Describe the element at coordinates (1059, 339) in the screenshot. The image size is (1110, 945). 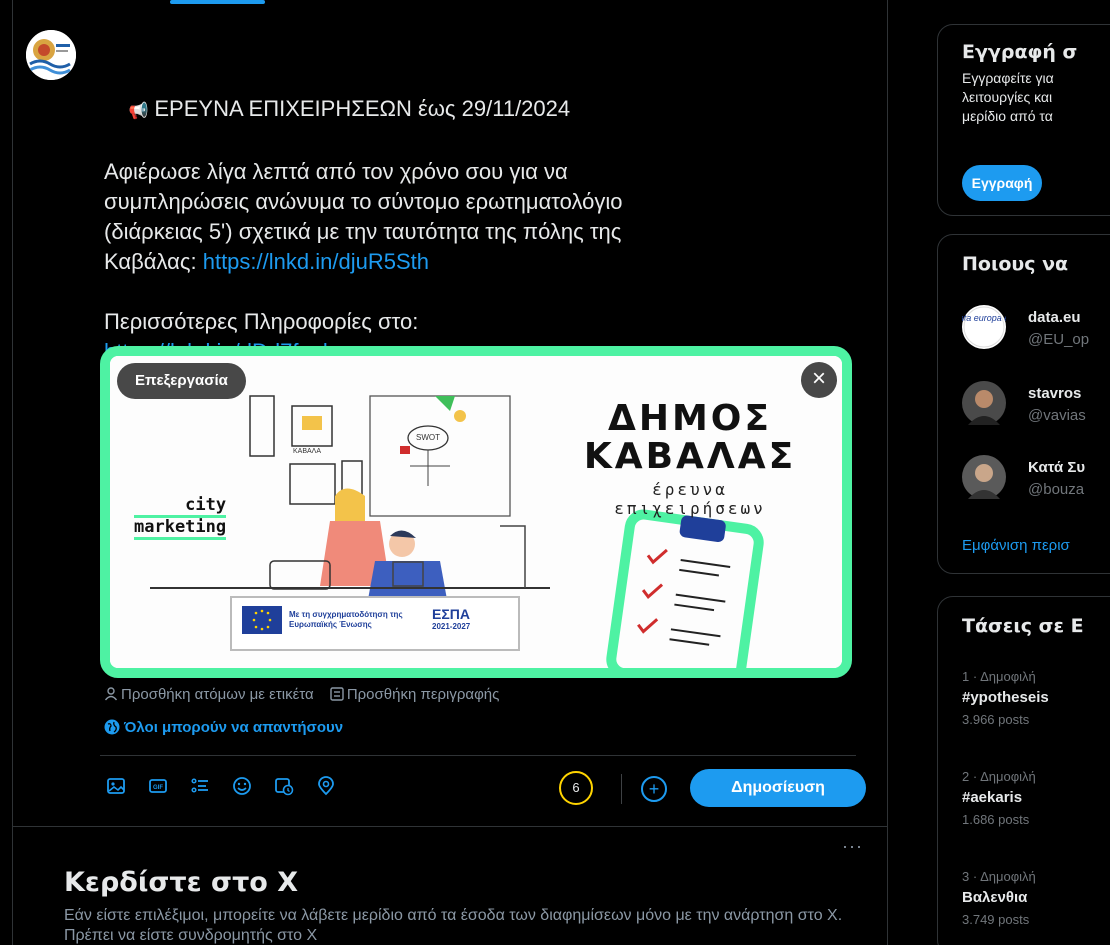
I see `follow-handle: @EU_op` at that location.